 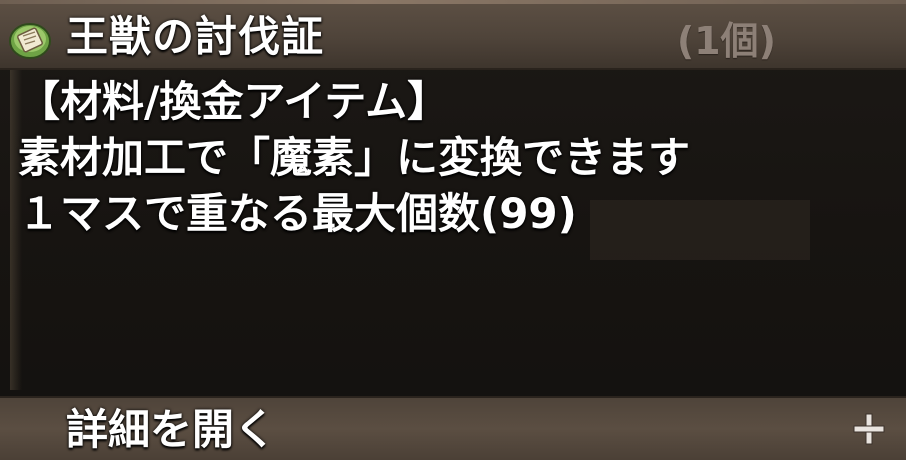 What do you see at coordinates (171, 429) in the screenshot?
I see `details-label: 詳細を開く` at bounding box center [171, 429].